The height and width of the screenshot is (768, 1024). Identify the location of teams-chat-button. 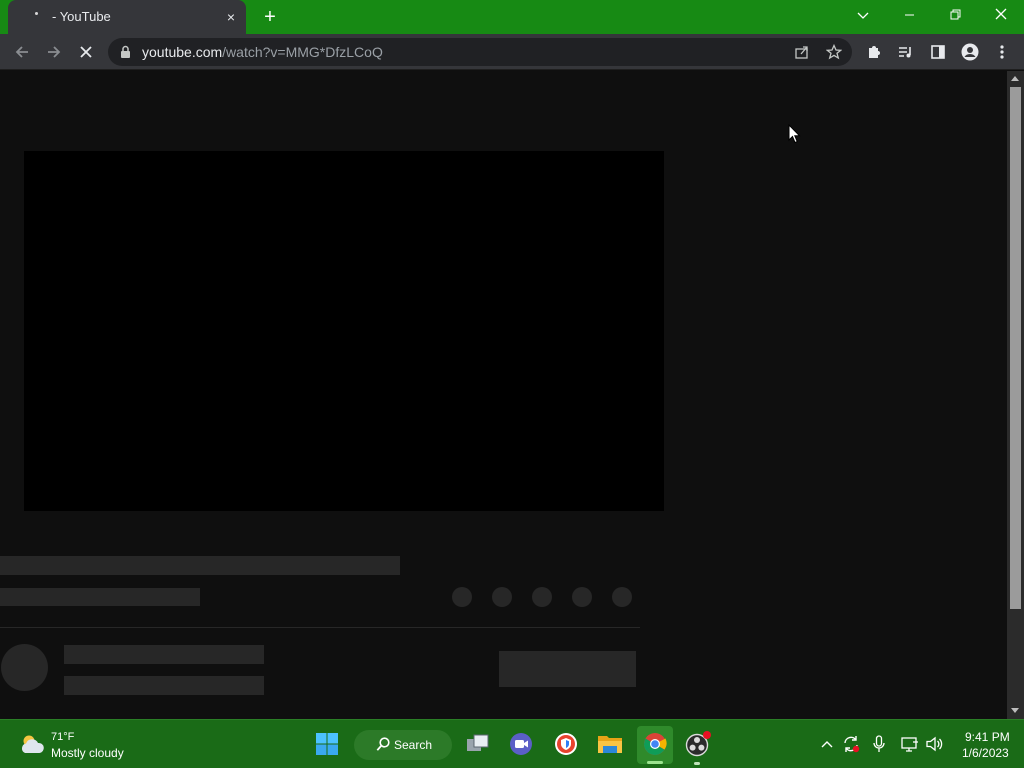
(521, 744).